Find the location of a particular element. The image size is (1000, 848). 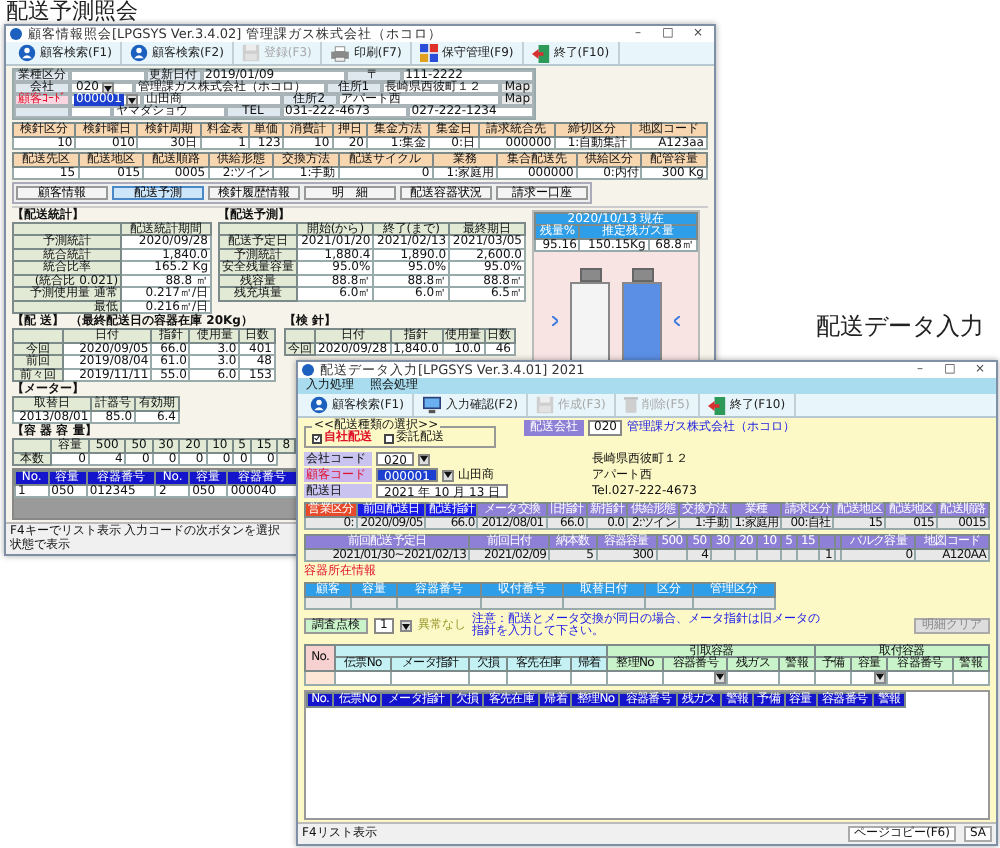

grid-icon is located at coordinates (428, 53).